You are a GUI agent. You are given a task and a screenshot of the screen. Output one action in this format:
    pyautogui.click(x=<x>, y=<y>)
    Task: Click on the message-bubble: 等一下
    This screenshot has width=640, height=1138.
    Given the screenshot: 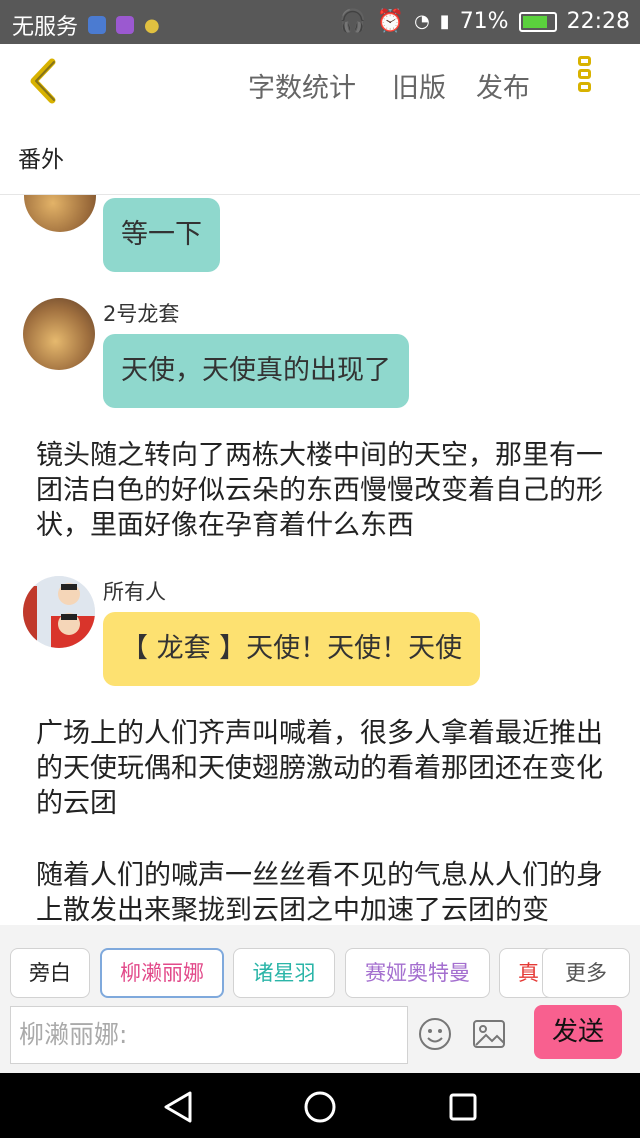 What is the action you would take?
    pyautogui.click(x=161, y=235)
    